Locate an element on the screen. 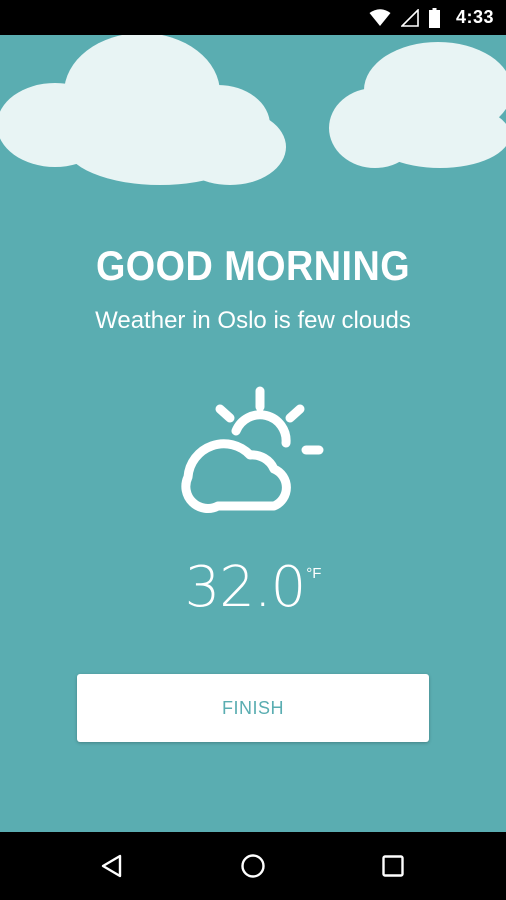  cell-signal-icon is located at coordinates (409, 17).